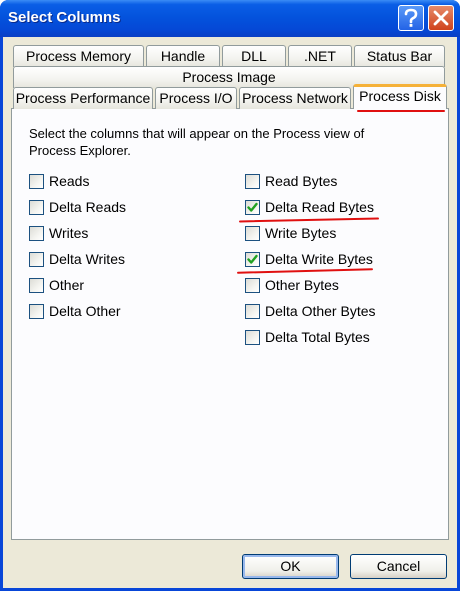 Image resolution: width=460 pixels, height=591 pixels. Describe the element at coordinates (319, 207) in the screenshot. I see `option-label: Delta Read Bytes` at that location.